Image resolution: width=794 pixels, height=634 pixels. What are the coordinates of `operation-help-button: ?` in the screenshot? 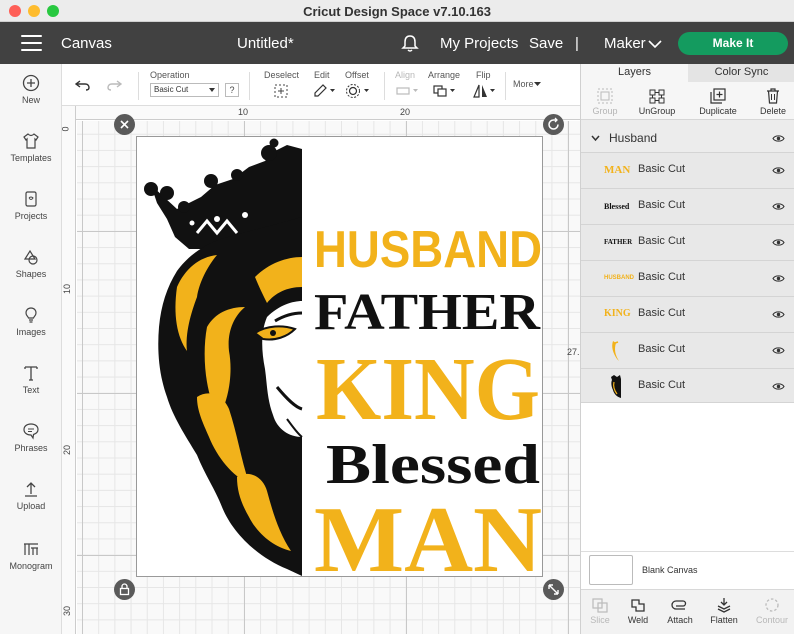 It's located at (232, 90).